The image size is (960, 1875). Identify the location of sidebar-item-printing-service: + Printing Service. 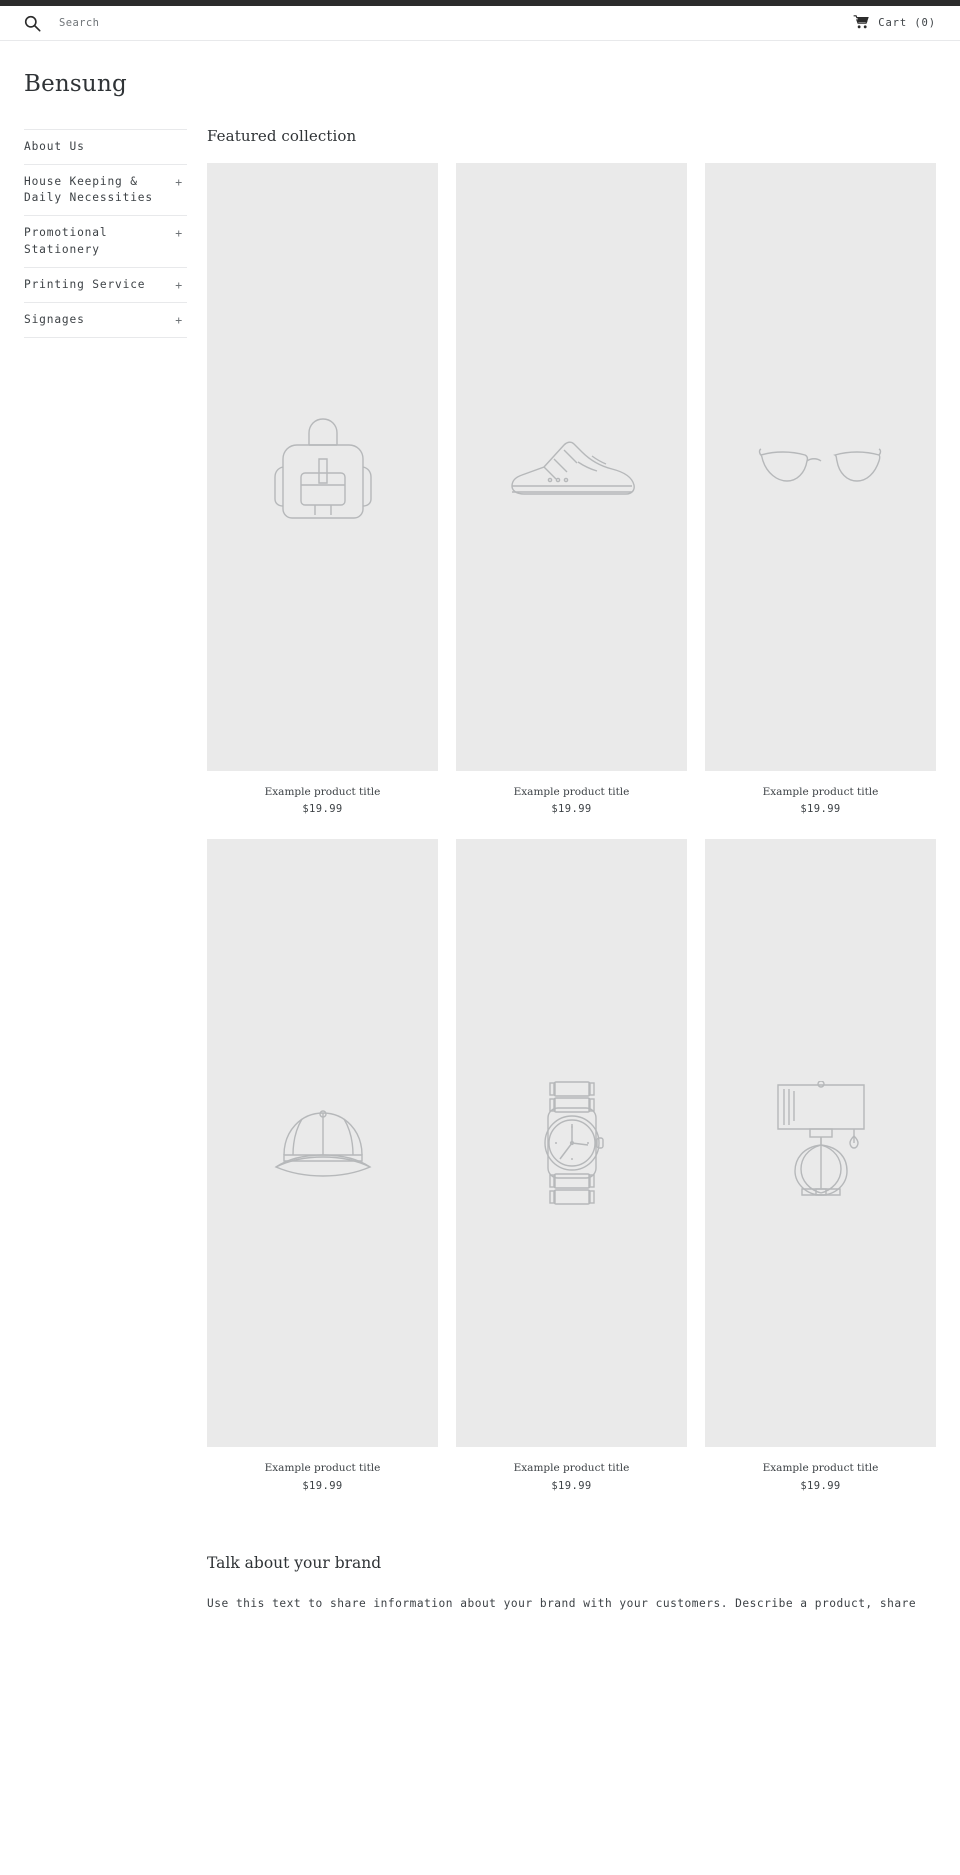
(105, 284).